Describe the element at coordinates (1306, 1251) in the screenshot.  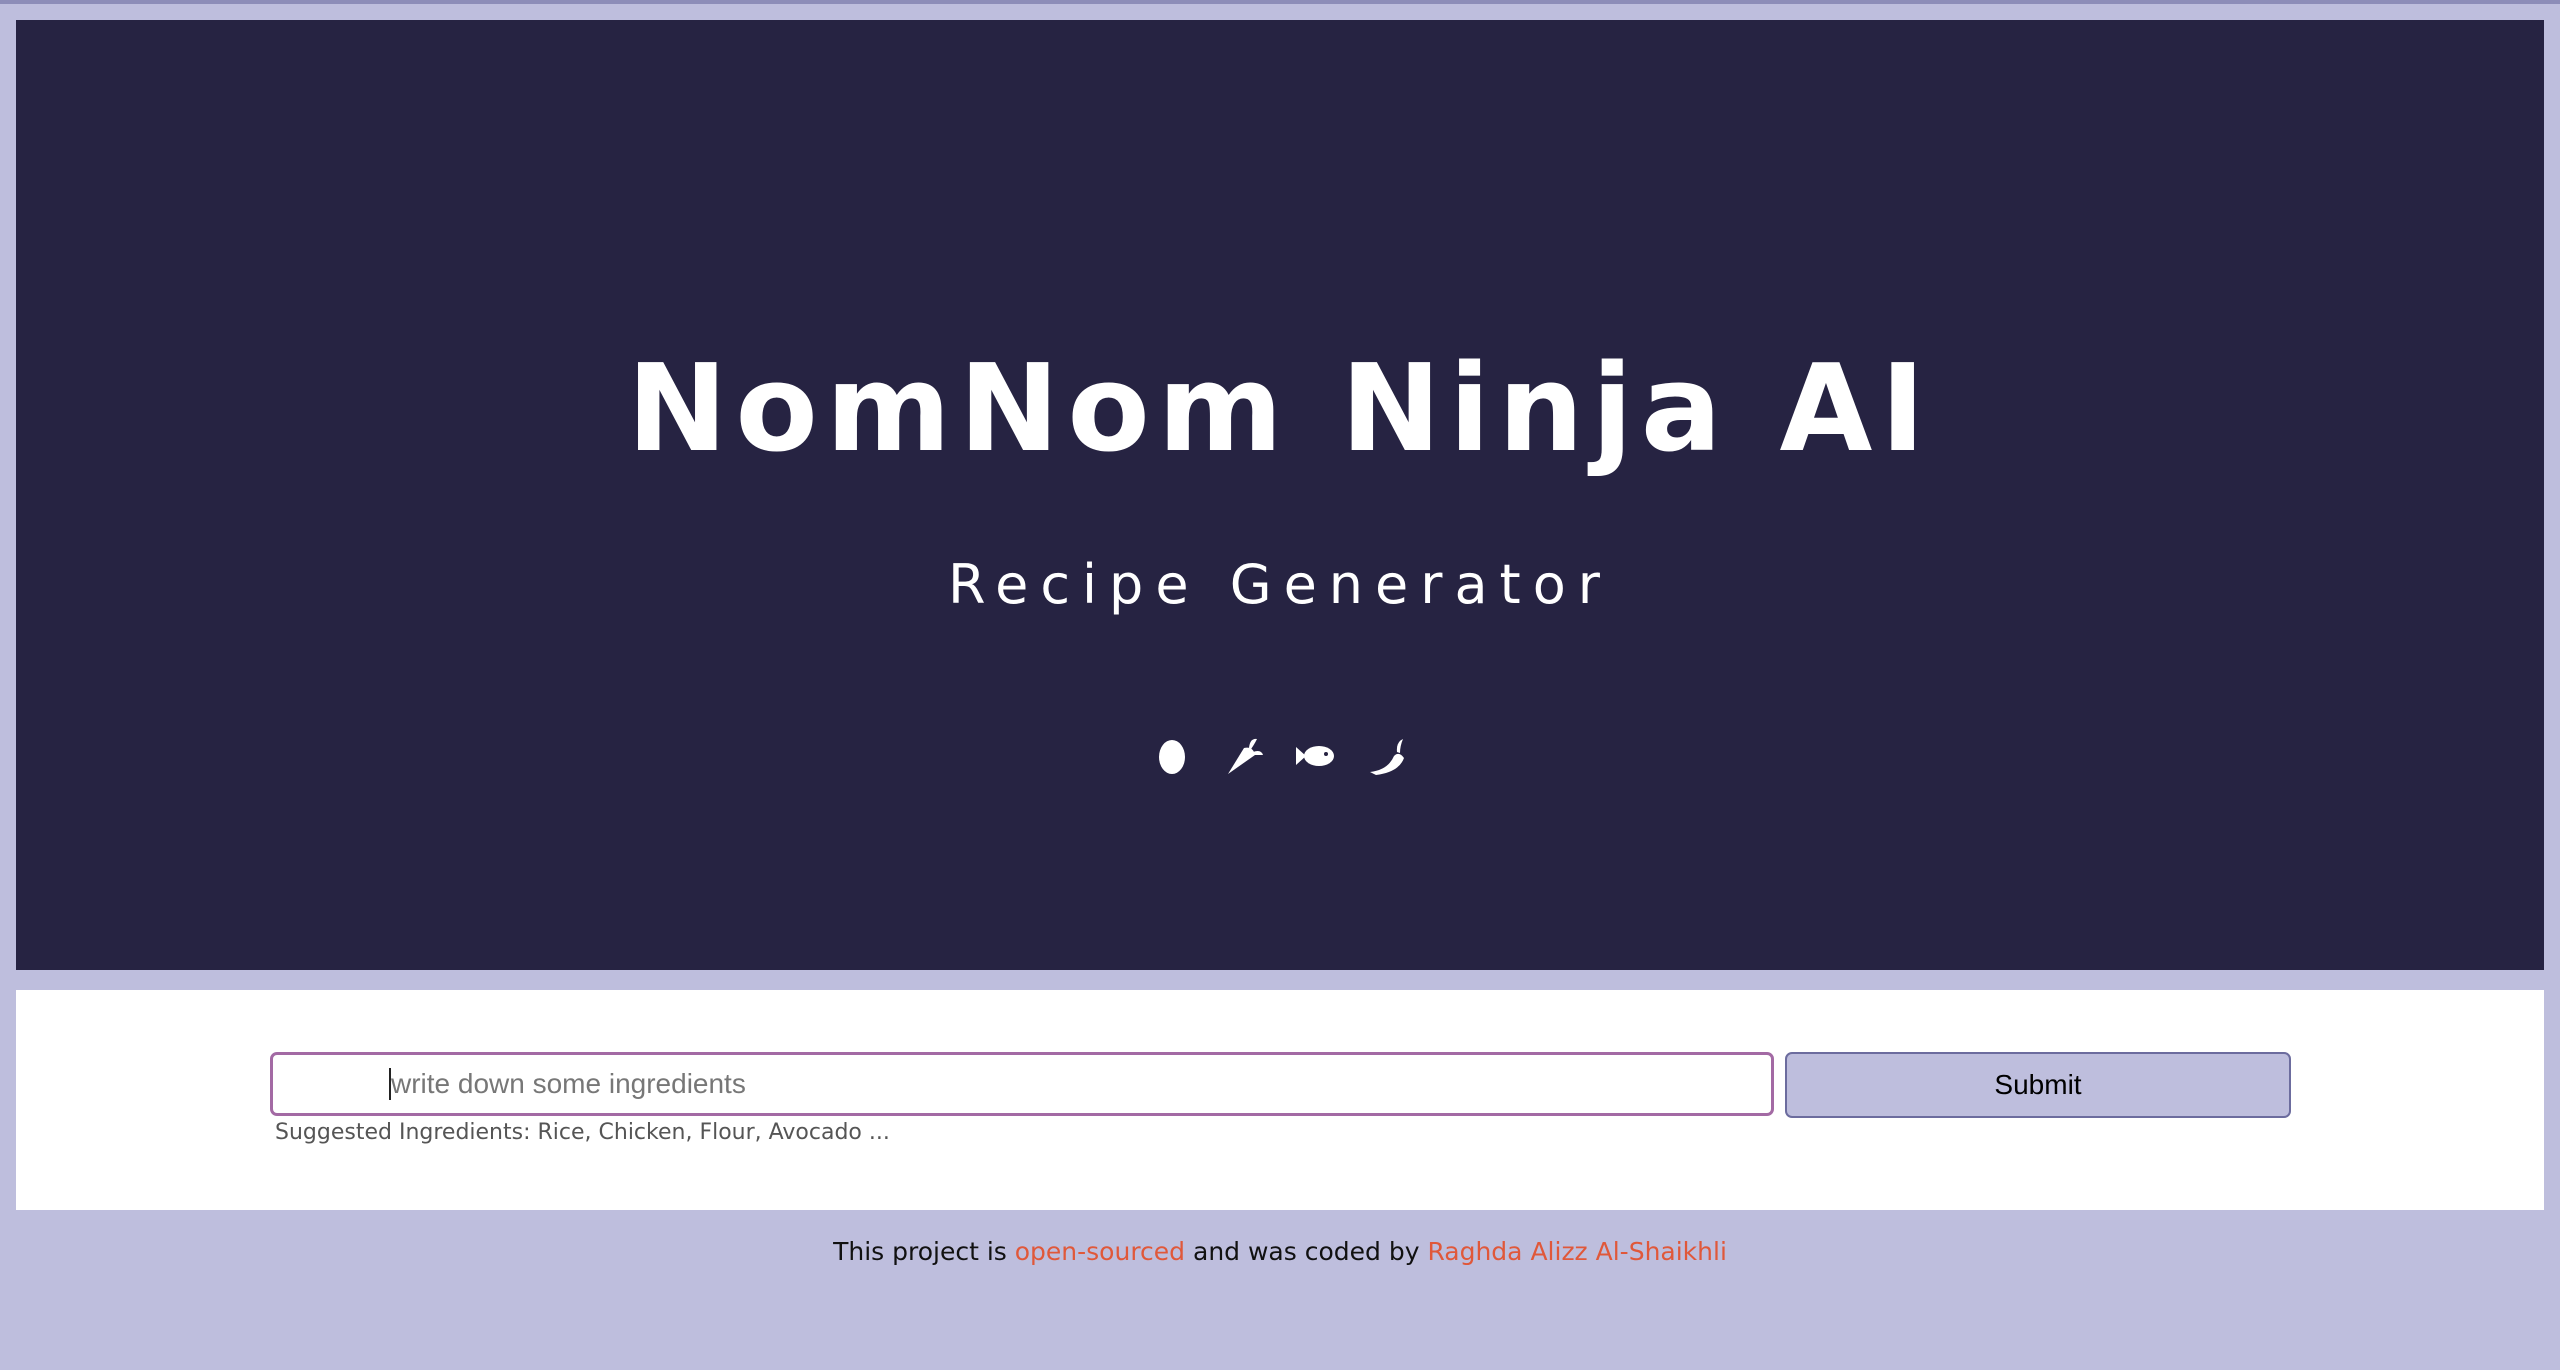
I see `footer-middle: and was coded by` at that location.